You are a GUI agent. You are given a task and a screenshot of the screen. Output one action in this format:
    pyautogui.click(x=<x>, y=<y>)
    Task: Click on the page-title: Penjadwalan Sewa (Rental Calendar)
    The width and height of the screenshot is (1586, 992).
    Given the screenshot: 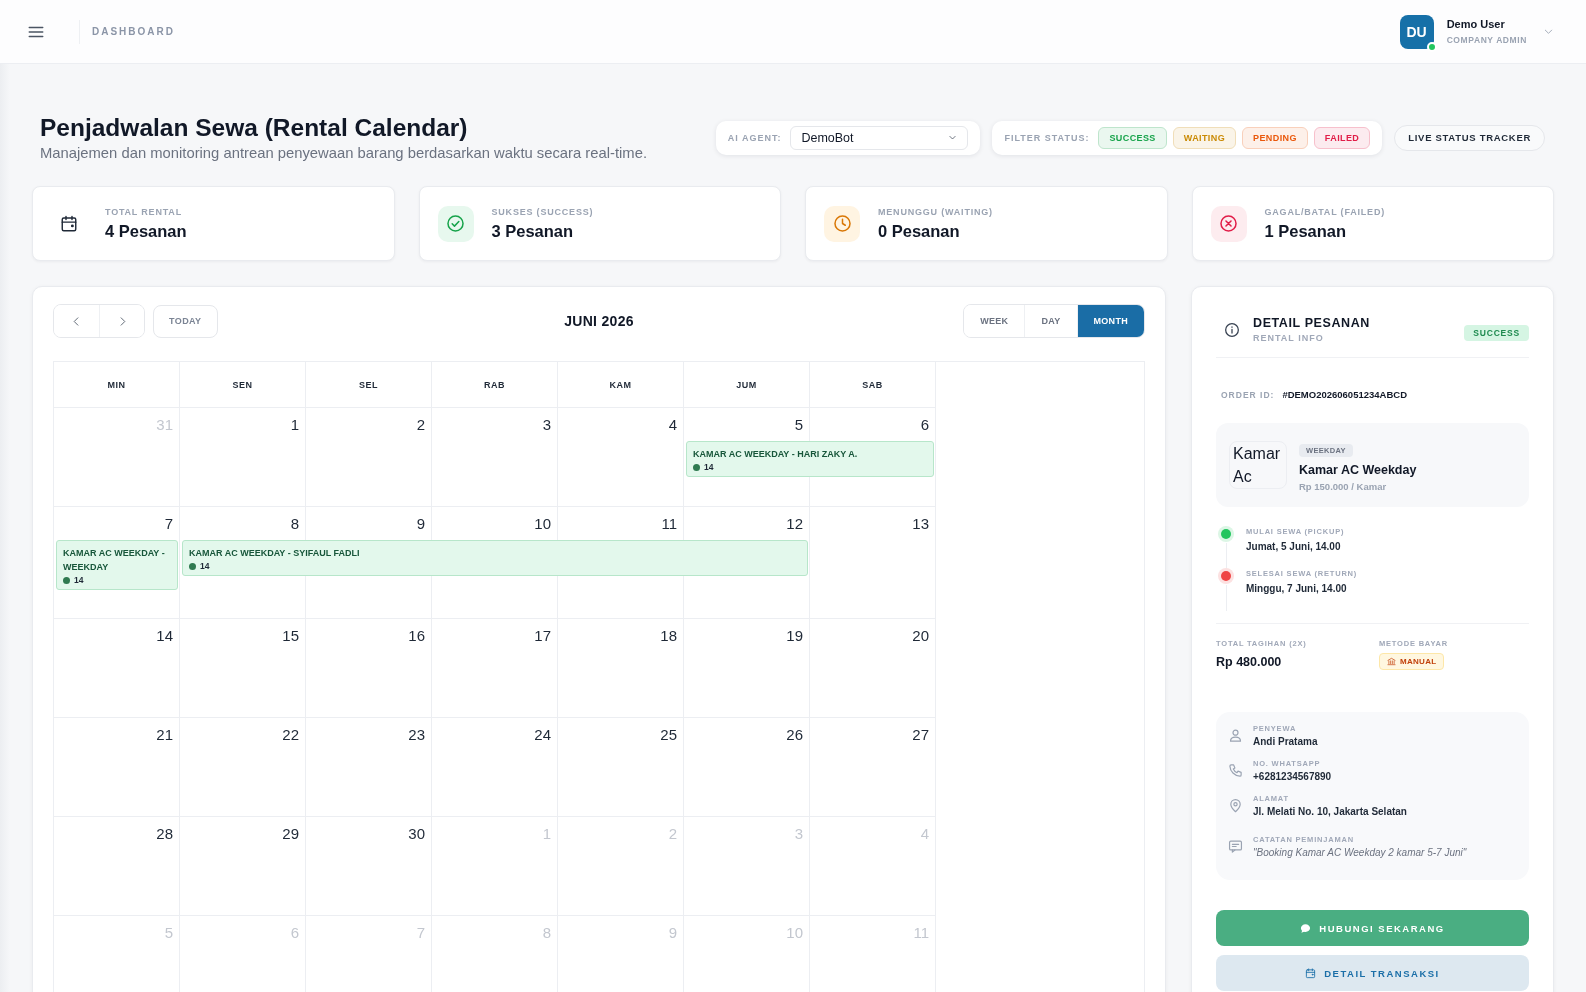 What is the action you would take?
    pyautogui.click(x=254, y=128)
    